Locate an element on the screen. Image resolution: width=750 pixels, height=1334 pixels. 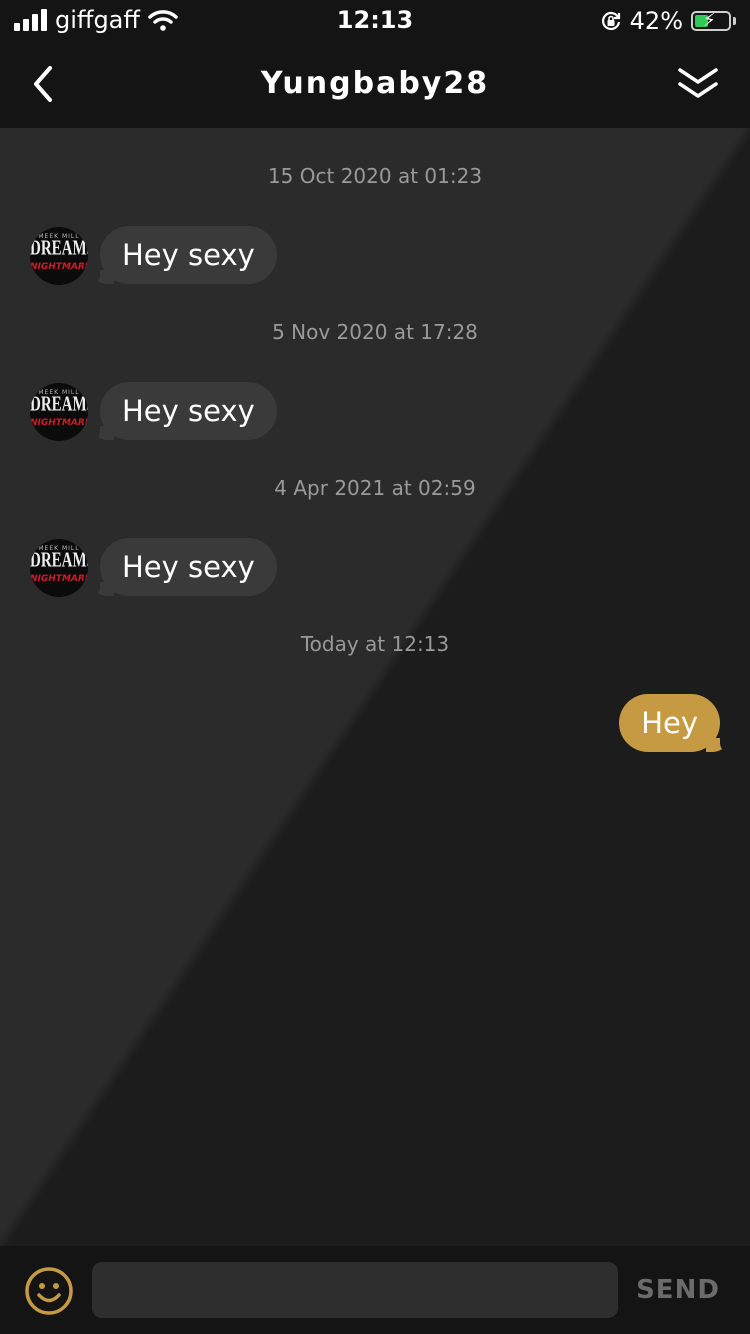
send-button: SEND is located at coordinates (678, 1290).